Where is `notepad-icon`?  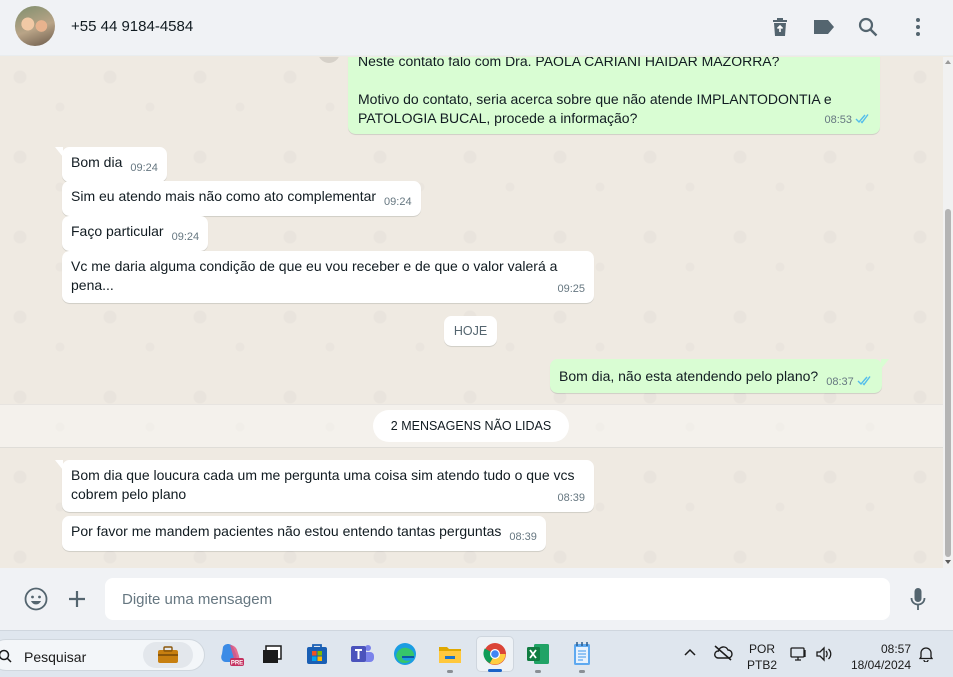 notepad-icon is located at coordinates (582, 656).